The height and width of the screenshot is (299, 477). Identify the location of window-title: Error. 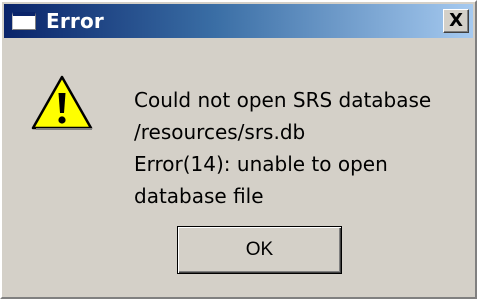
(75, 21).